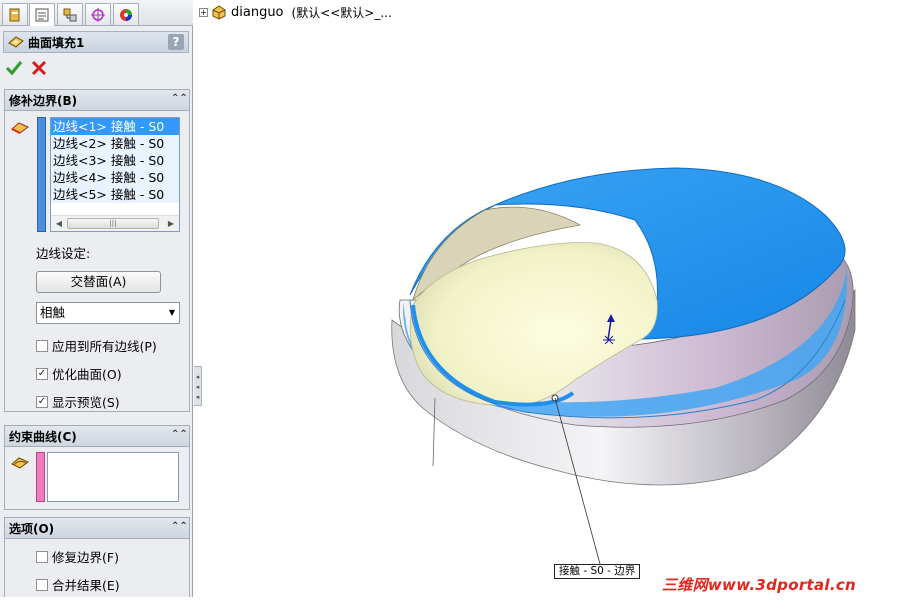  What do you see at coordinates (20, 128) in the screenshot?
I see `edge-selection-icon` at bounding box center [20, 128].